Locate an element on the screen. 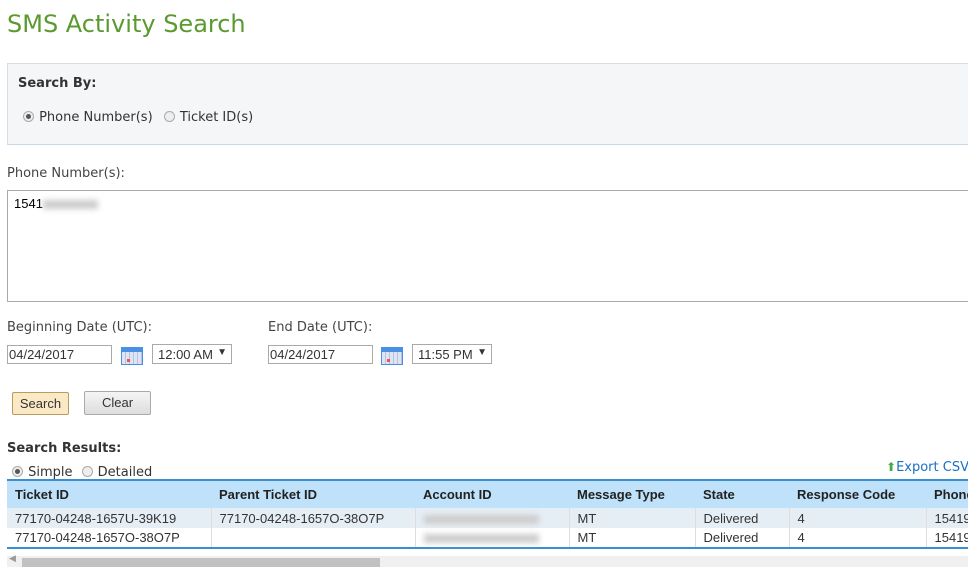  export-label: Export CSV is located at coordinates (932, 467).